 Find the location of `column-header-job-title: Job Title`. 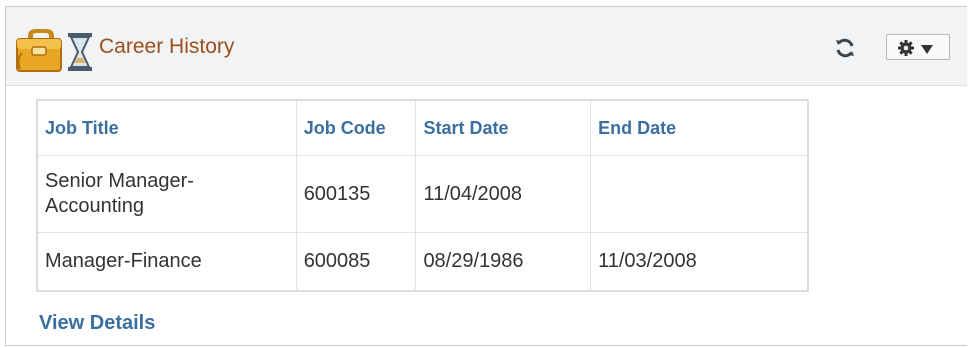

column-header-job-title: Job Title is located at coordinates (166, 127).